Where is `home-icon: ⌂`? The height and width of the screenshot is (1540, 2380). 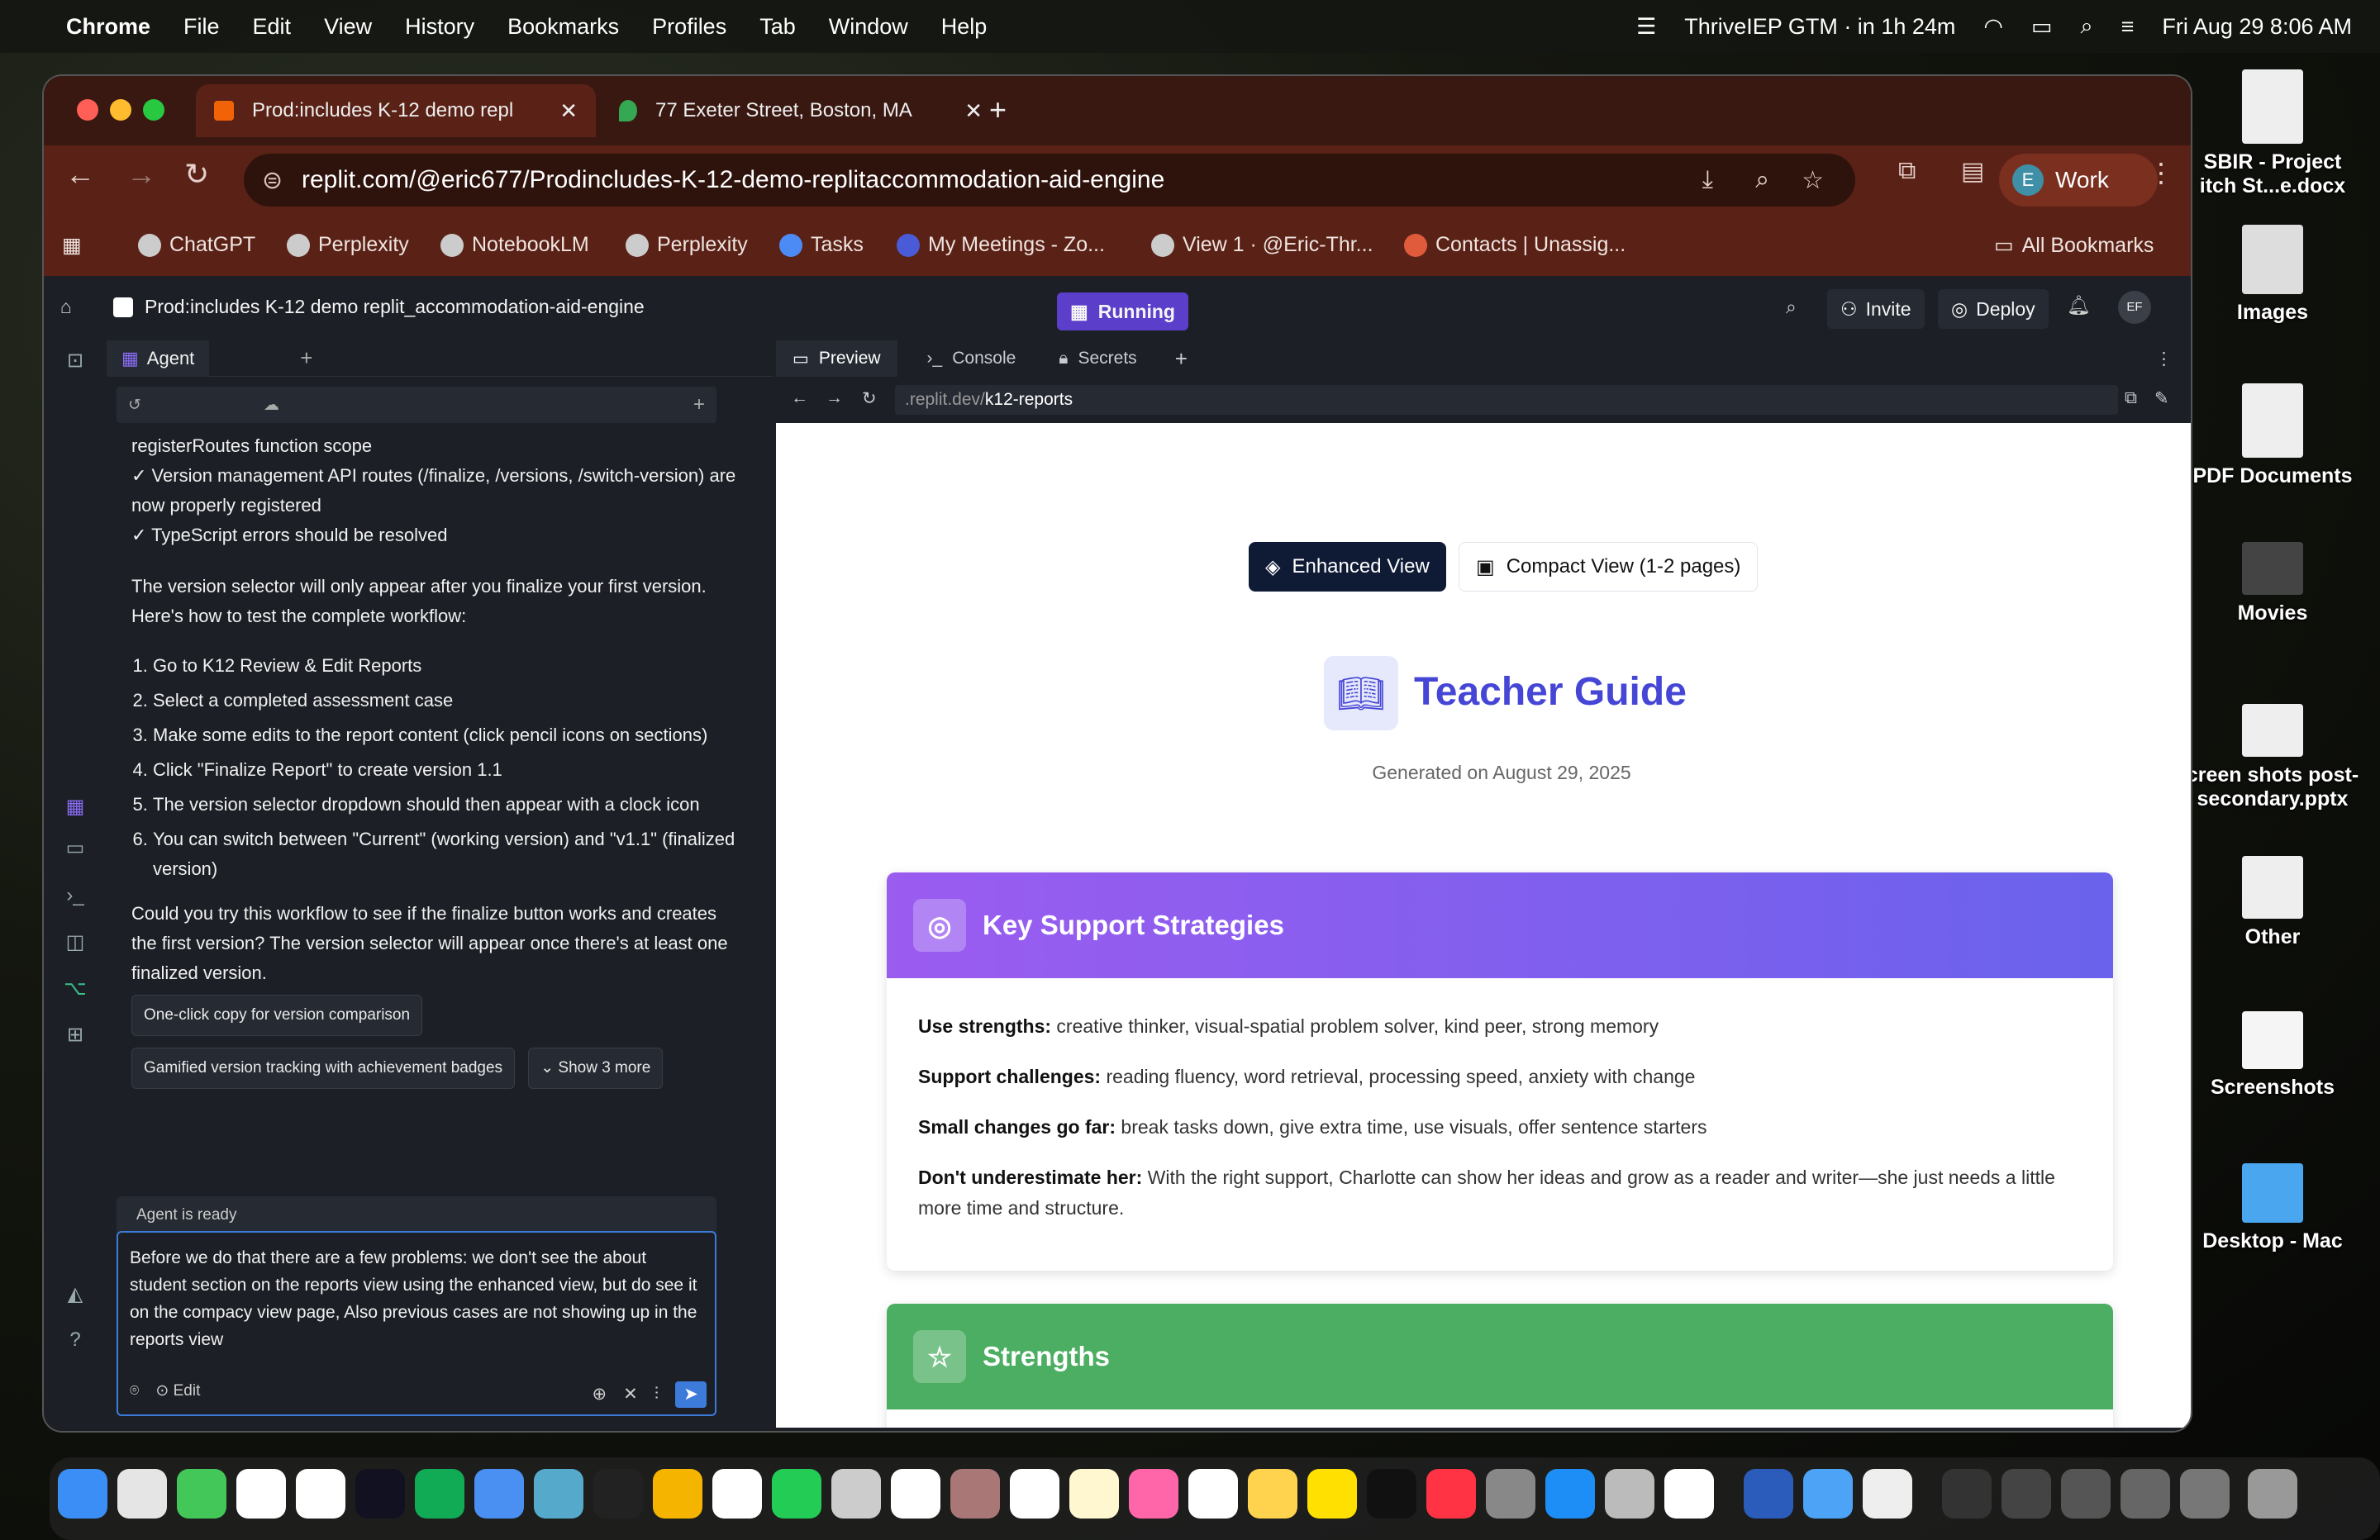
home-icon: ⌂ is located at coordinates (66, 307).